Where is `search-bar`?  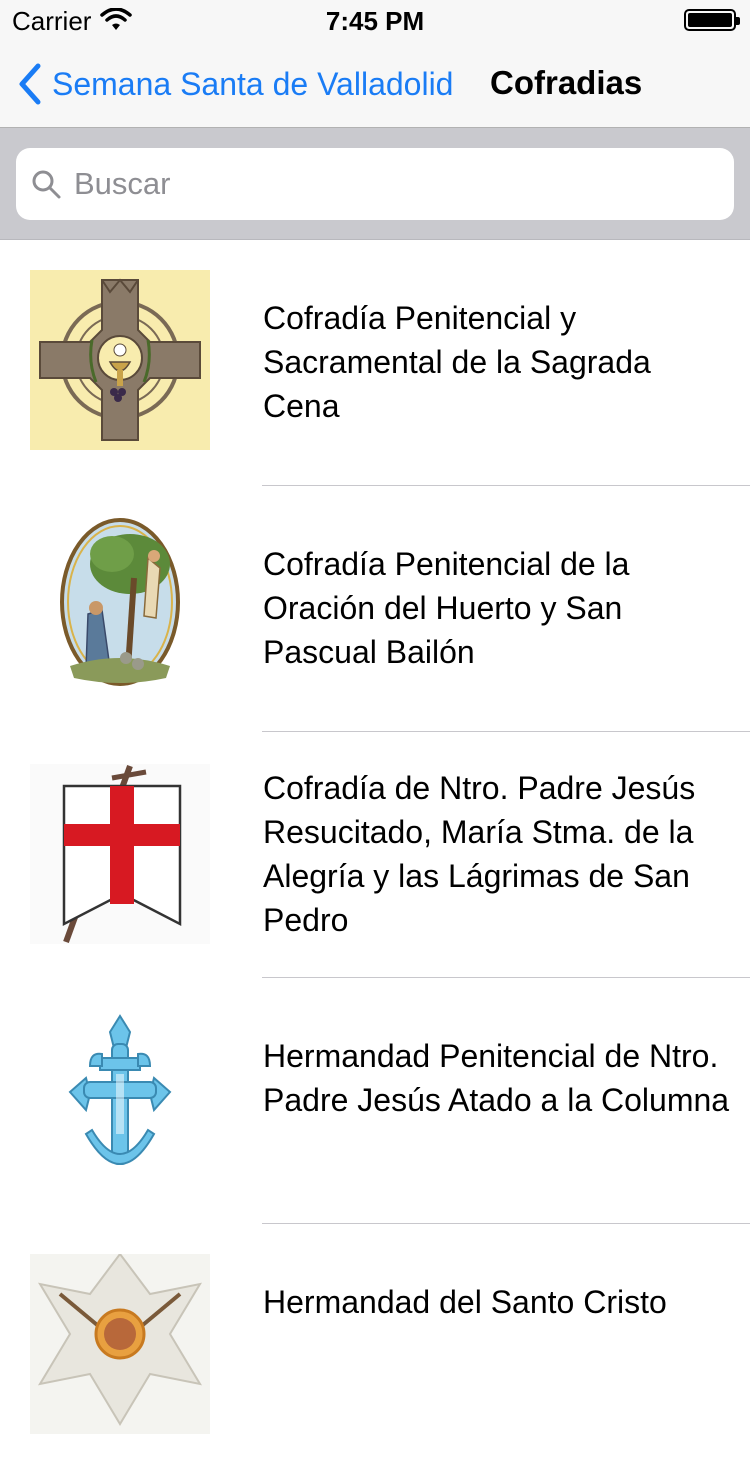
search-bar is located at coordinates (375, 184).